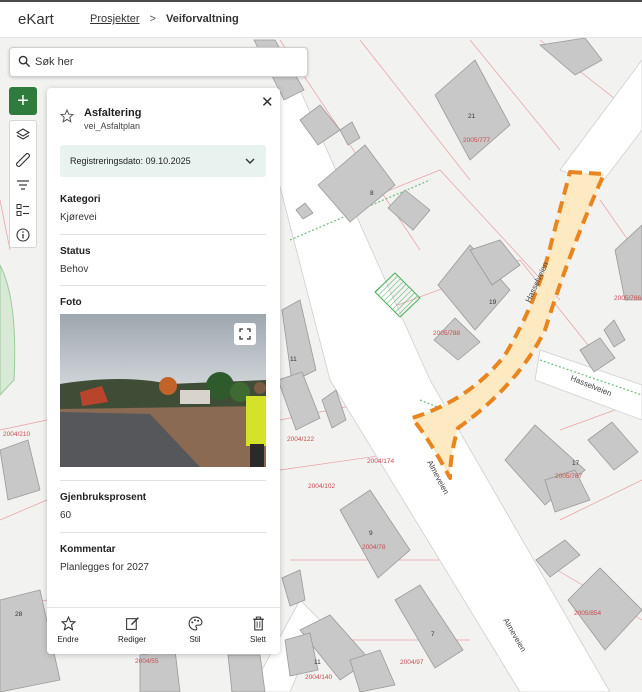 Image resolution: width=642 pixels, height=692 pixels. Describe the element at coordinates (67, 118) in the screenshot. I see `star-icon` at that location.